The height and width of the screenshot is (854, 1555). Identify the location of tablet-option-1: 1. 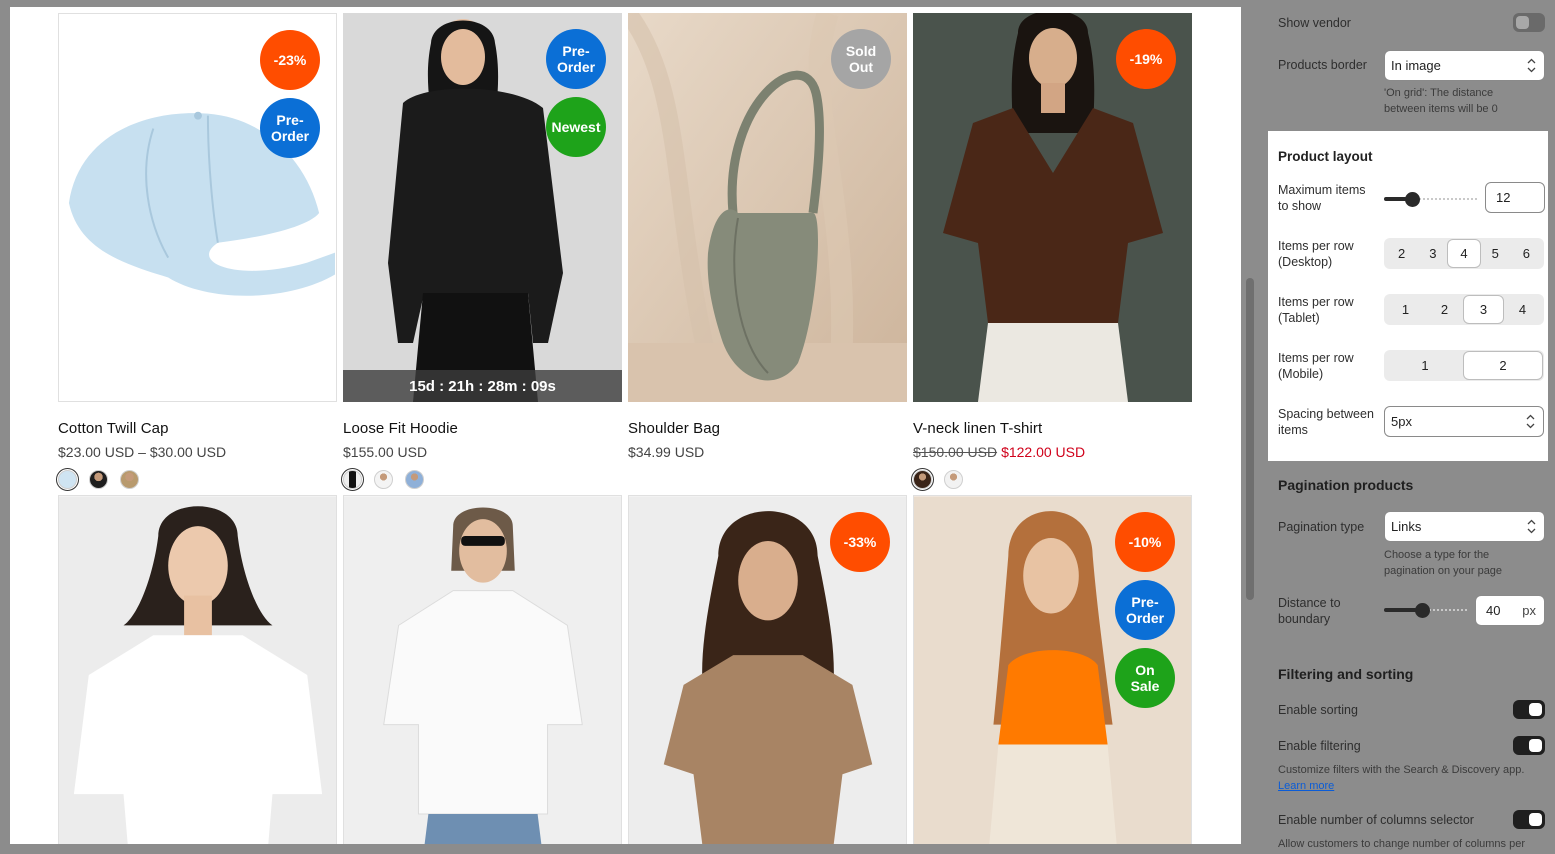
(1405, 309).